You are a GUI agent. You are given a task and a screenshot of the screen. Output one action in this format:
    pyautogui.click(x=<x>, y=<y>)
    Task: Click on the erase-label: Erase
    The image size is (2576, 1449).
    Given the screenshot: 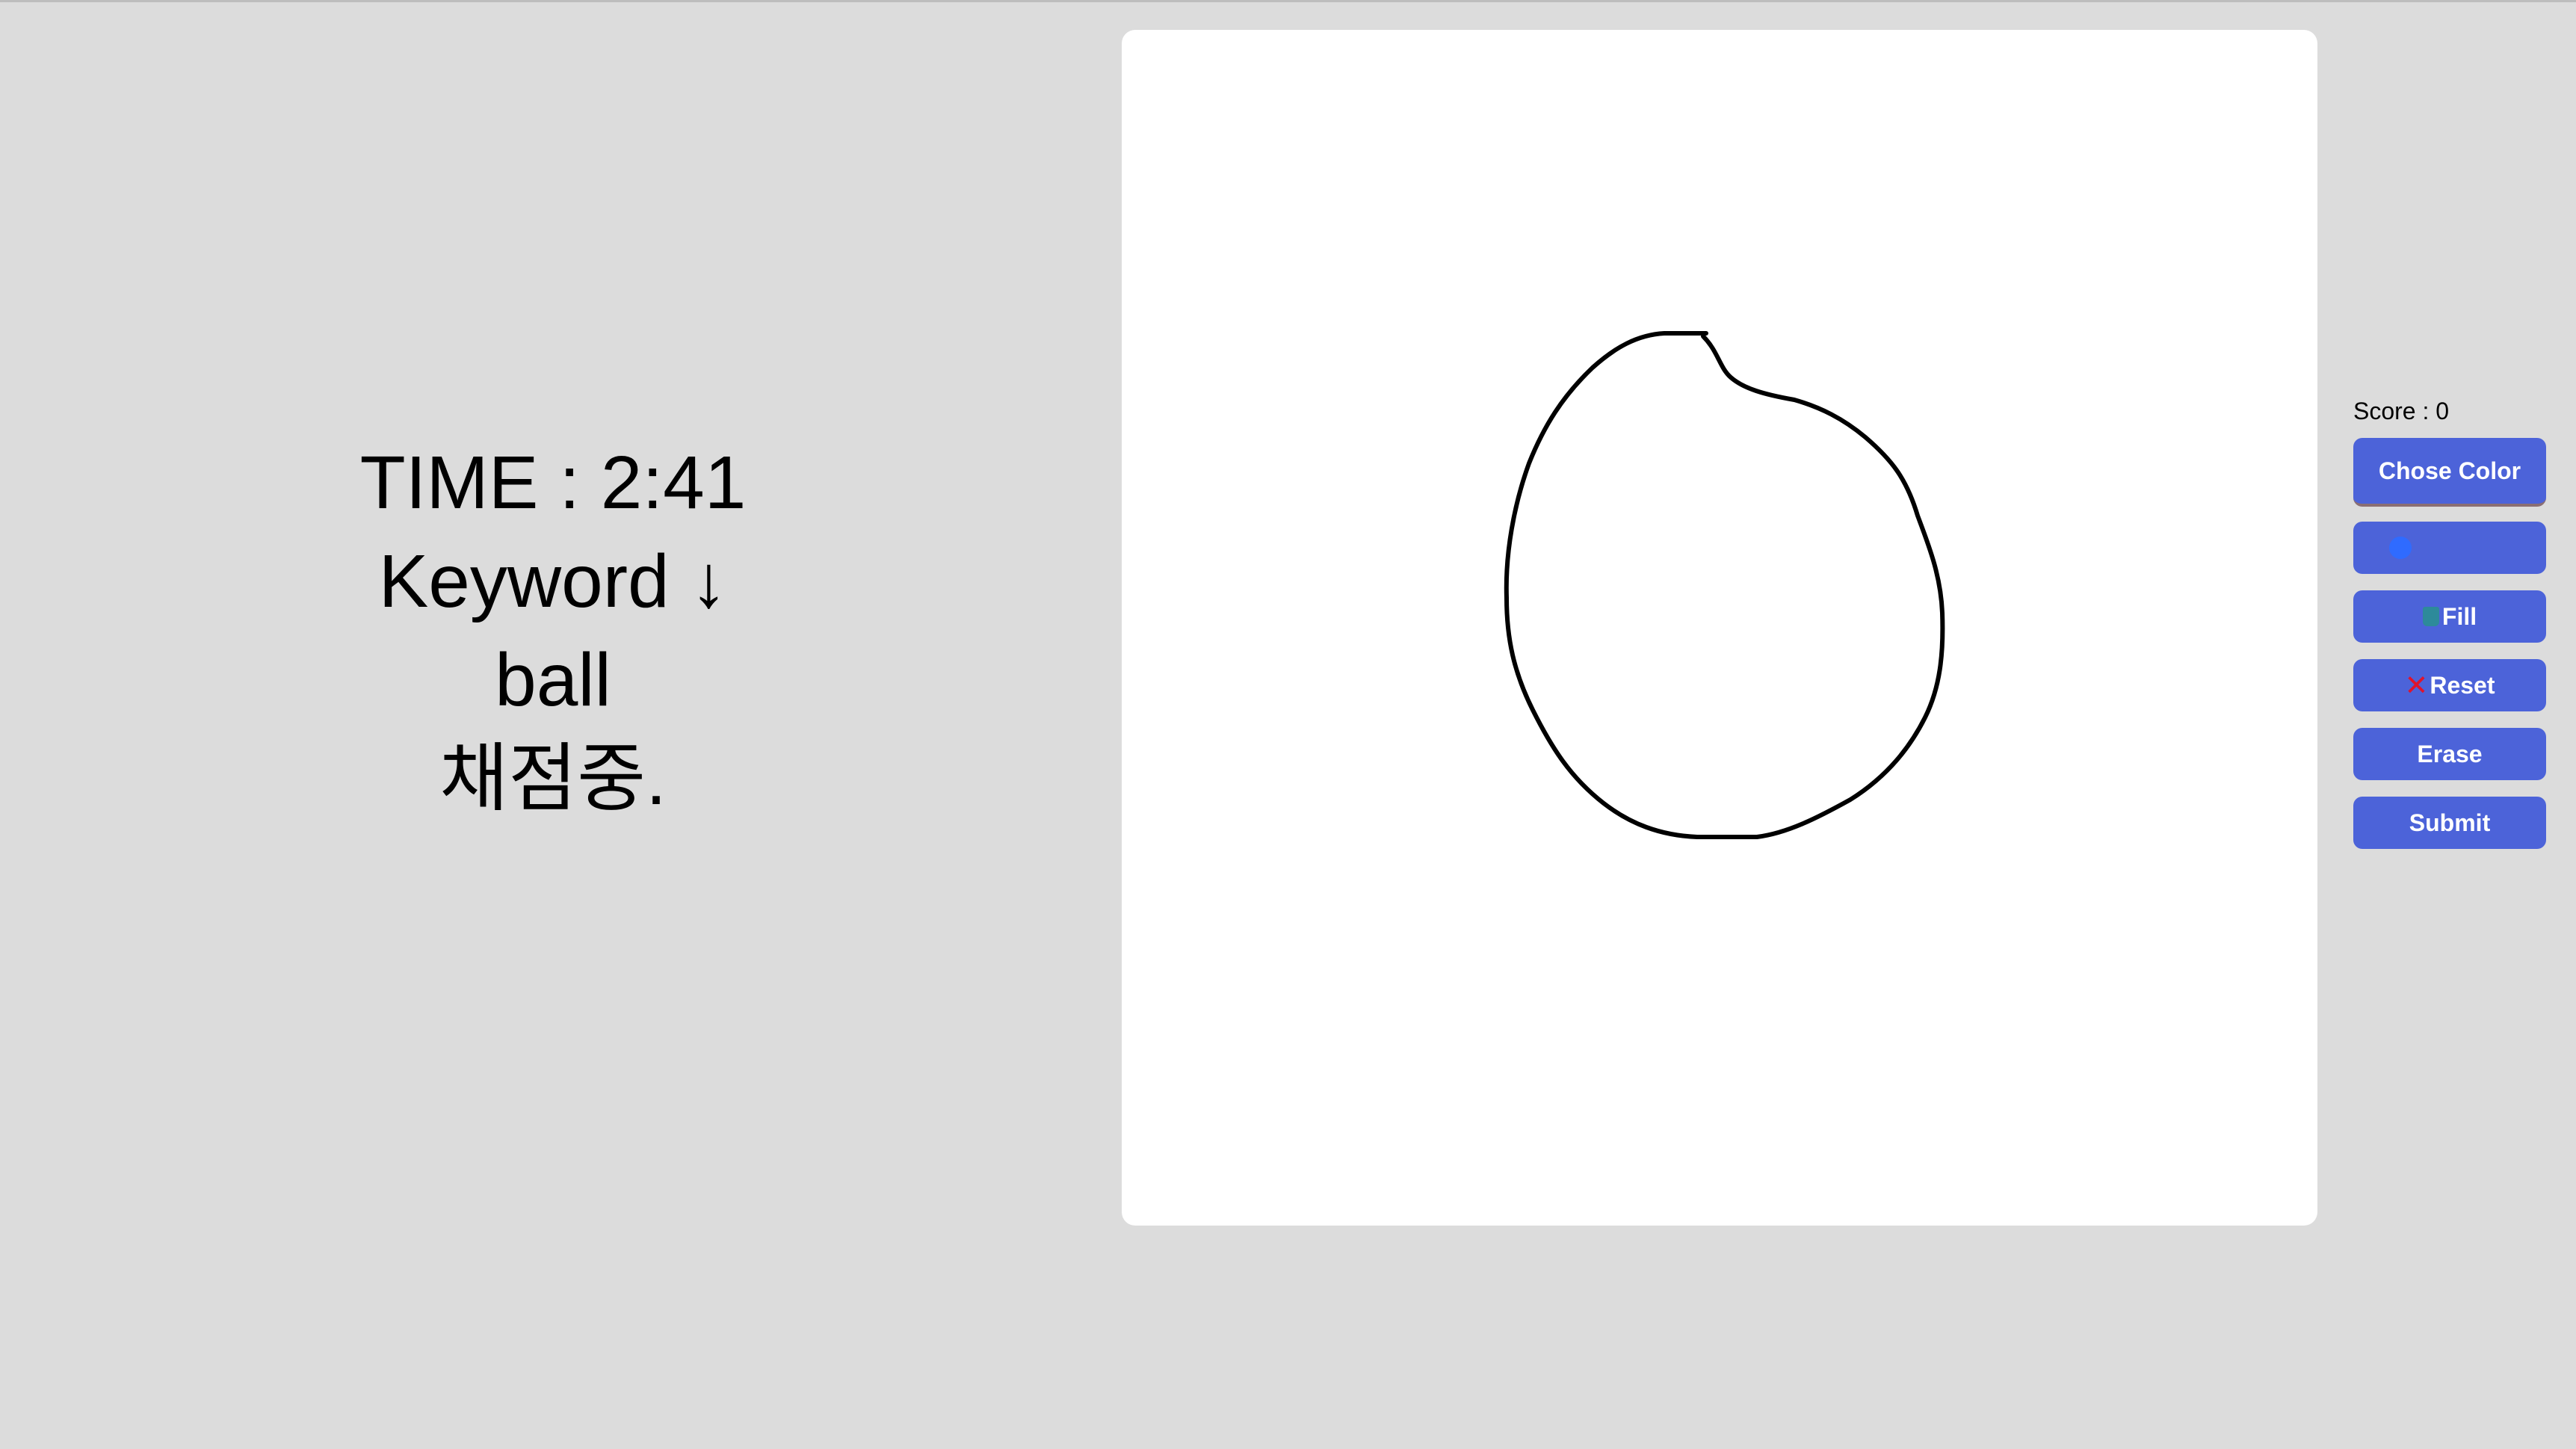 What is the action you would take?
    pyautogui.click(x=2450, y=753)
    